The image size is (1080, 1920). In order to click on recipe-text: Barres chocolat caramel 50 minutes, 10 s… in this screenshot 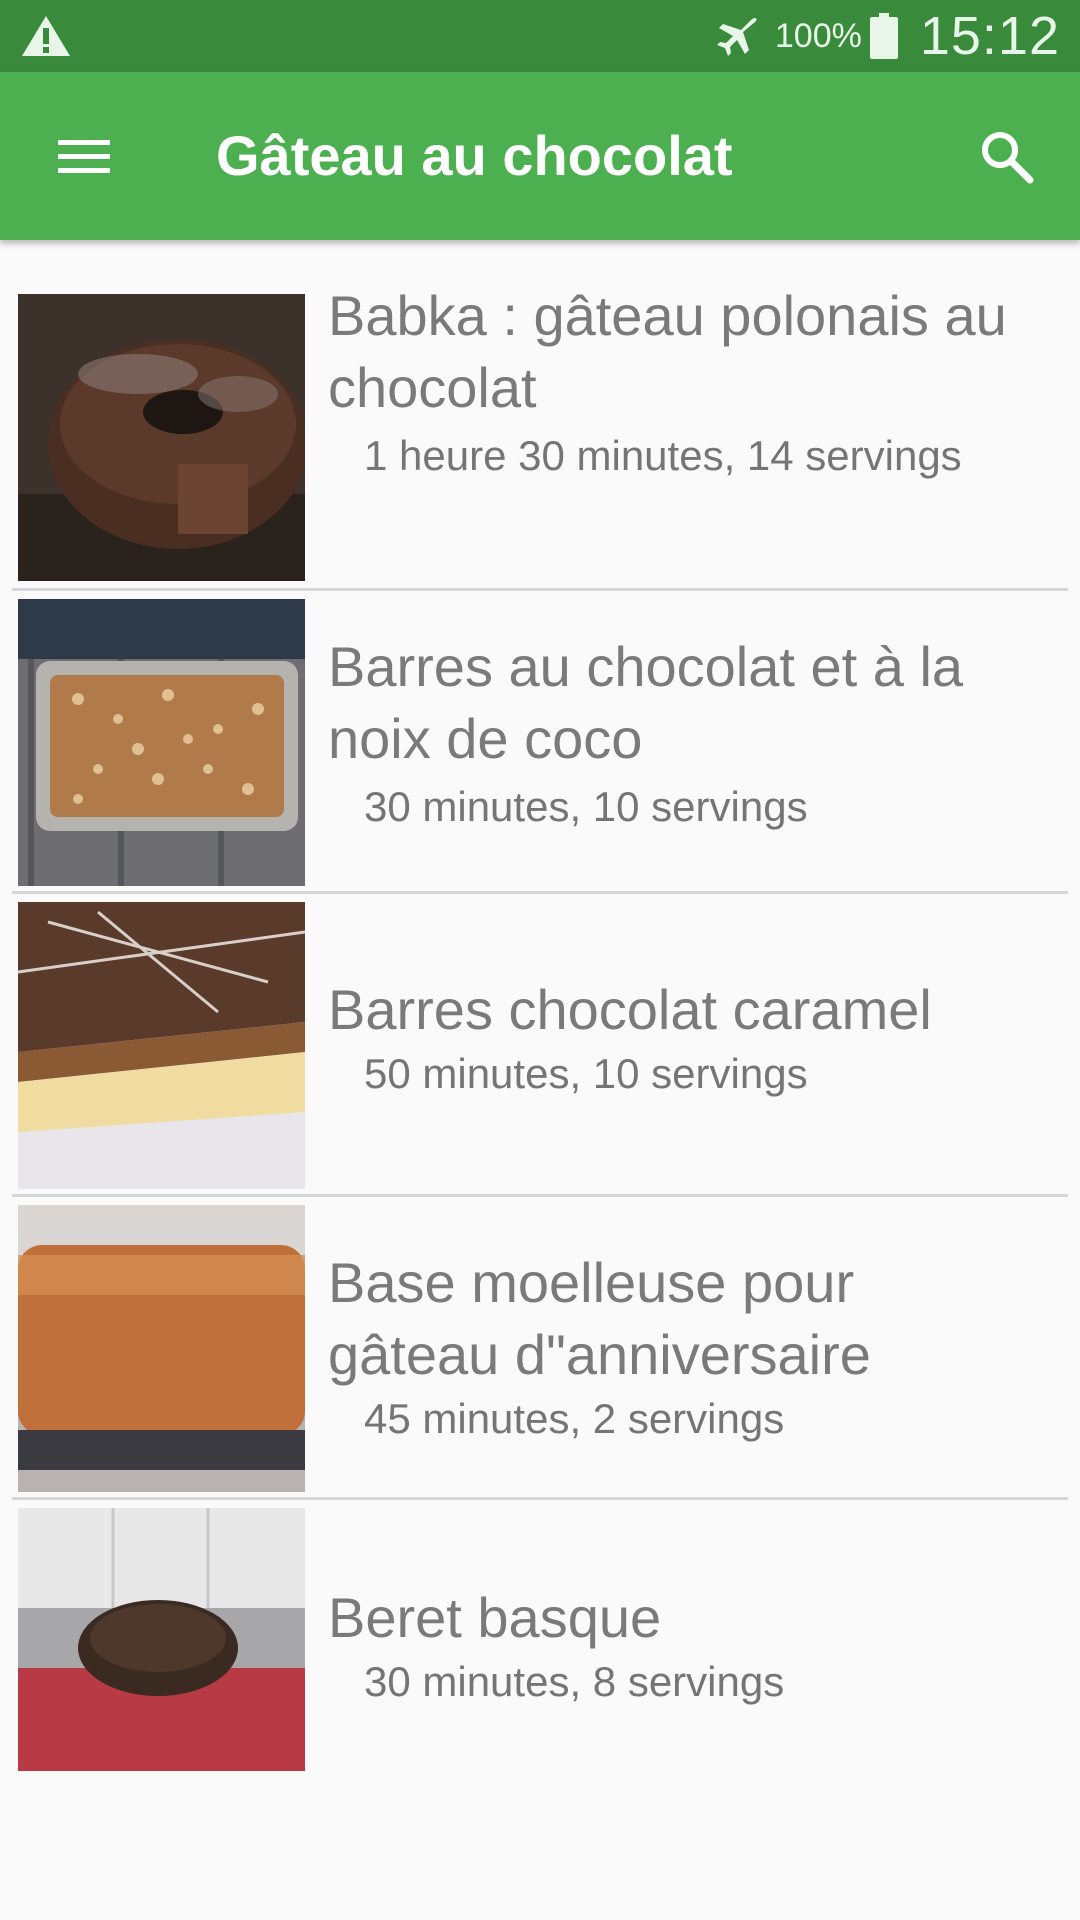, I will do `click(693, 1038)`.